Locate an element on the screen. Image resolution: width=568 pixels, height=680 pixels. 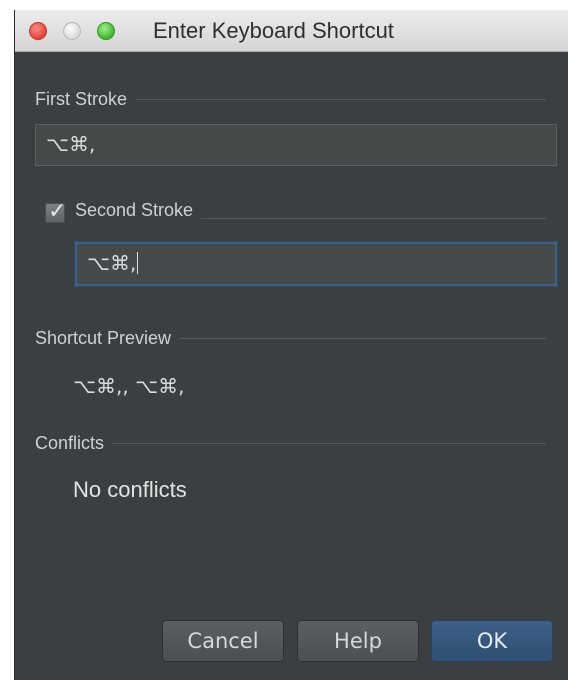
dialog-title: Enter Keyboard Shortcut is located at coordinates (273, 30).